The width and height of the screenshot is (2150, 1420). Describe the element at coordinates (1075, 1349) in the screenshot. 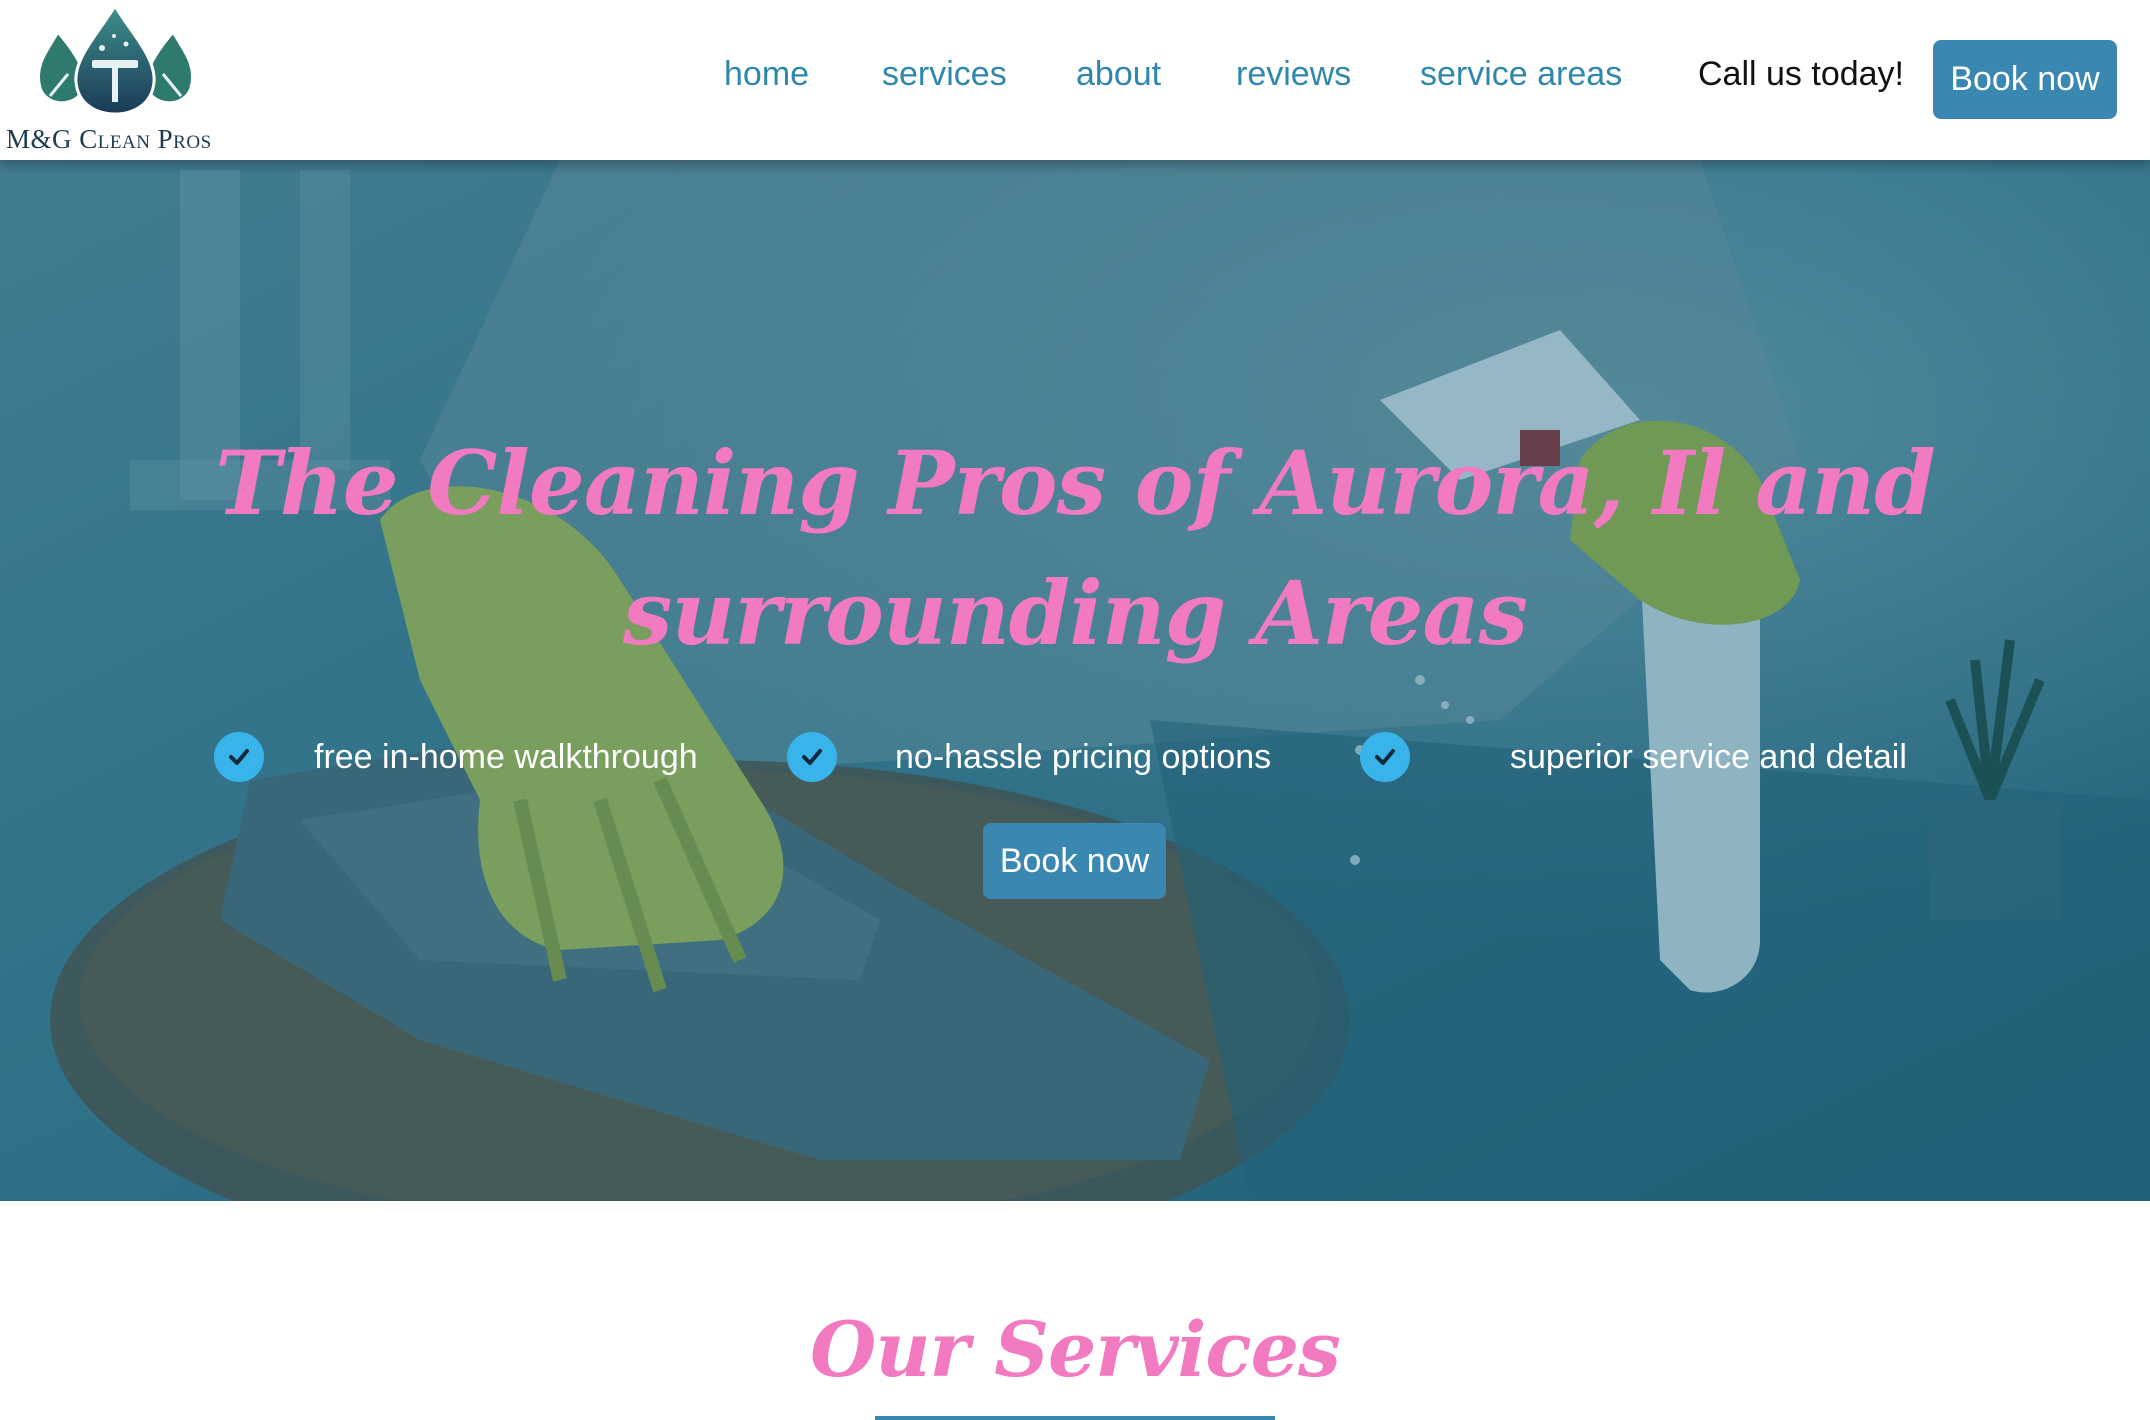

I see `services-heading: Our Services` at that location.